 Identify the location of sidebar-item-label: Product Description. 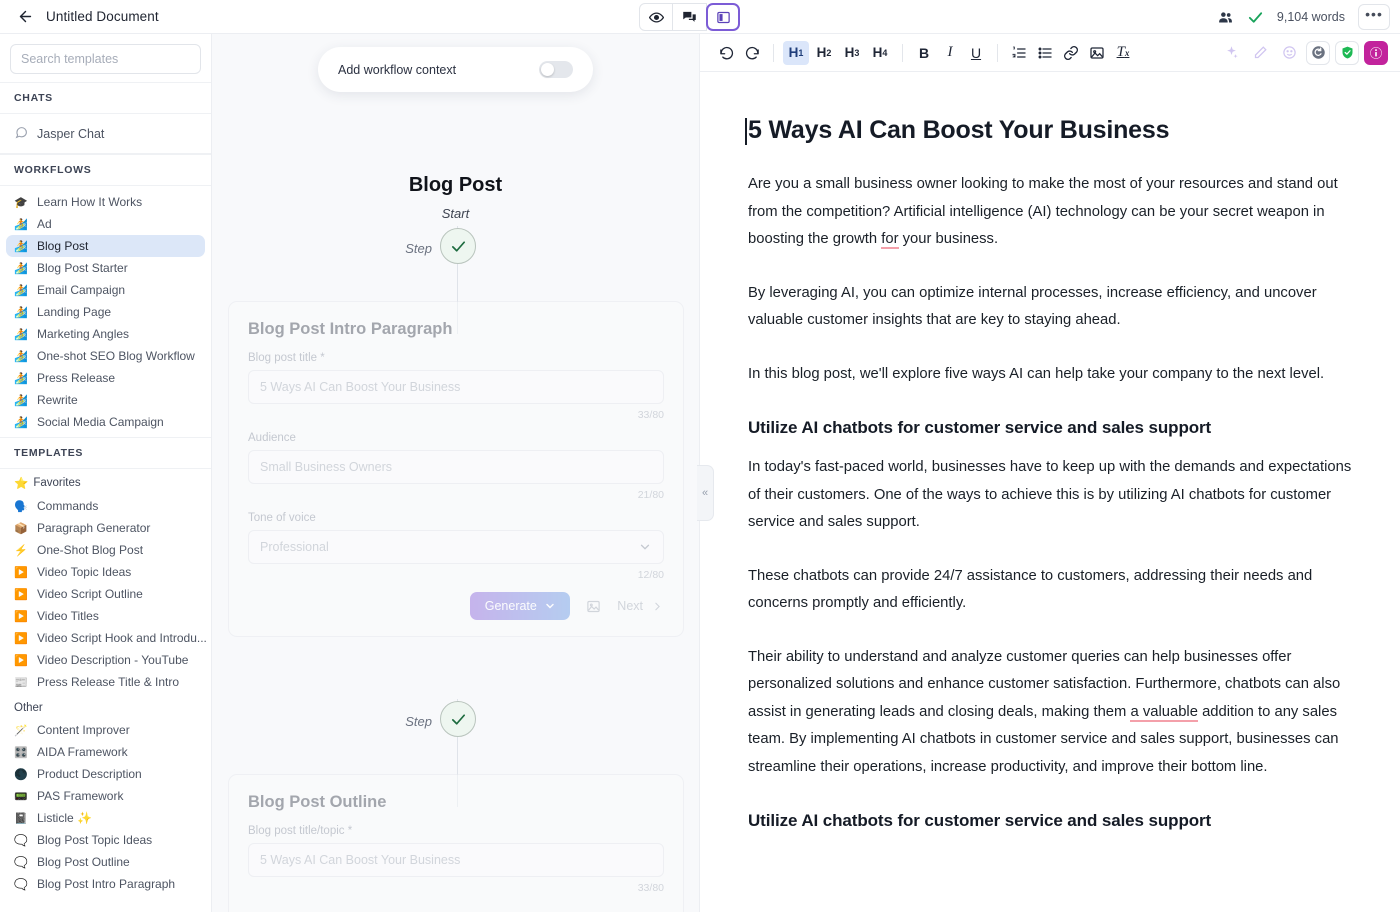
(89, 774).